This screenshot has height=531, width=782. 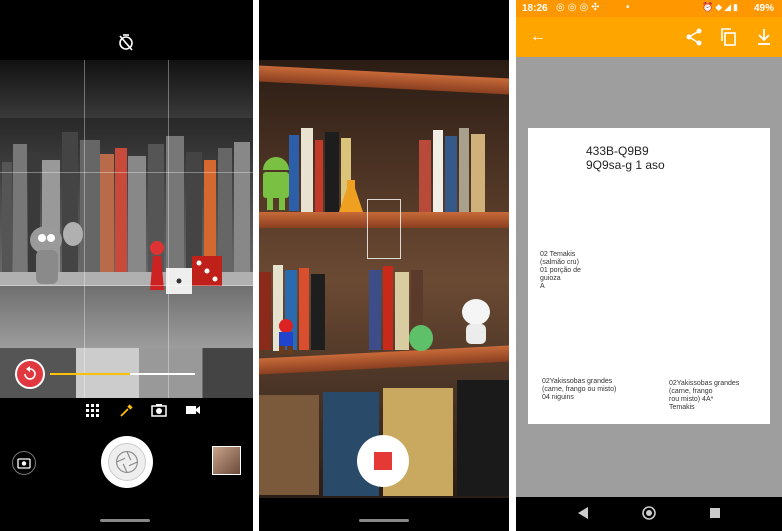 What do you see at coordinates (193, 410) in the screenshot?
I see `video-icon` at bounding box center [193, 410].